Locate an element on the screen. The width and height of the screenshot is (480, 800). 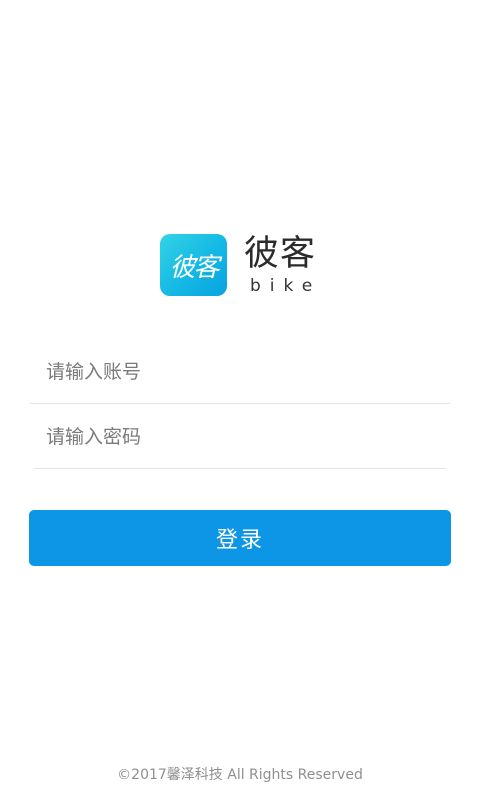
brand-name: 彼客 is located at coordinates (280, 254).